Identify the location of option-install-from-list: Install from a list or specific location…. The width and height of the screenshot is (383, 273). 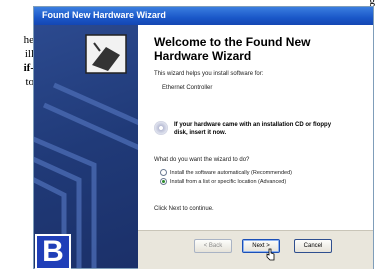
(223, 181).